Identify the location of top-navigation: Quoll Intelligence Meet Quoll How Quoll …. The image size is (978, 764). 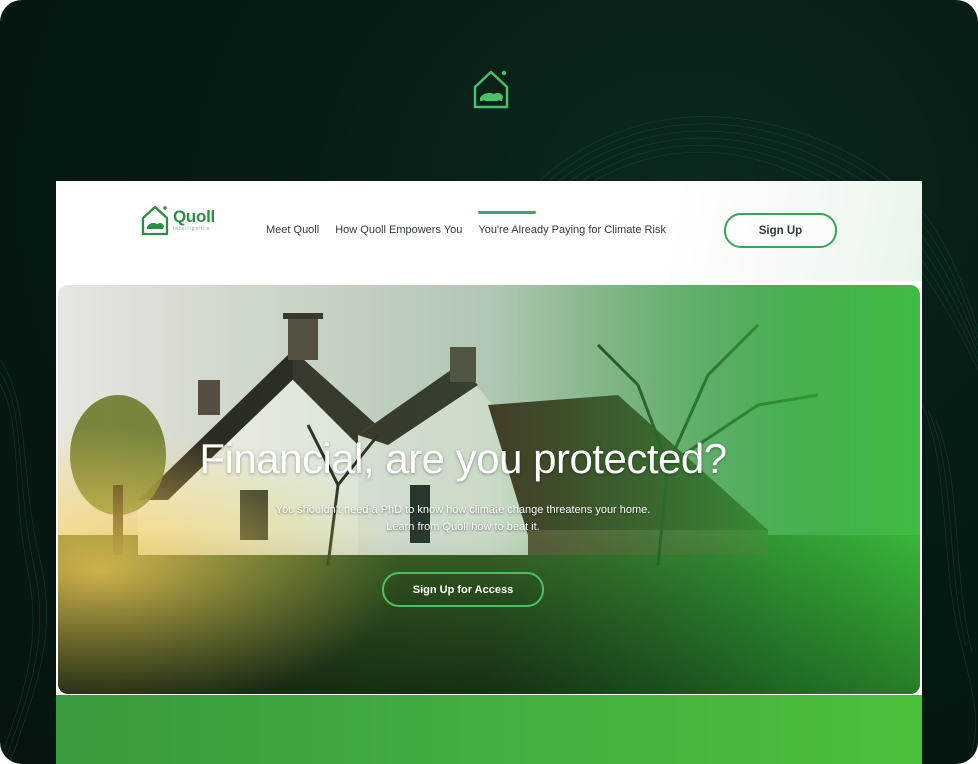
(489, 231).